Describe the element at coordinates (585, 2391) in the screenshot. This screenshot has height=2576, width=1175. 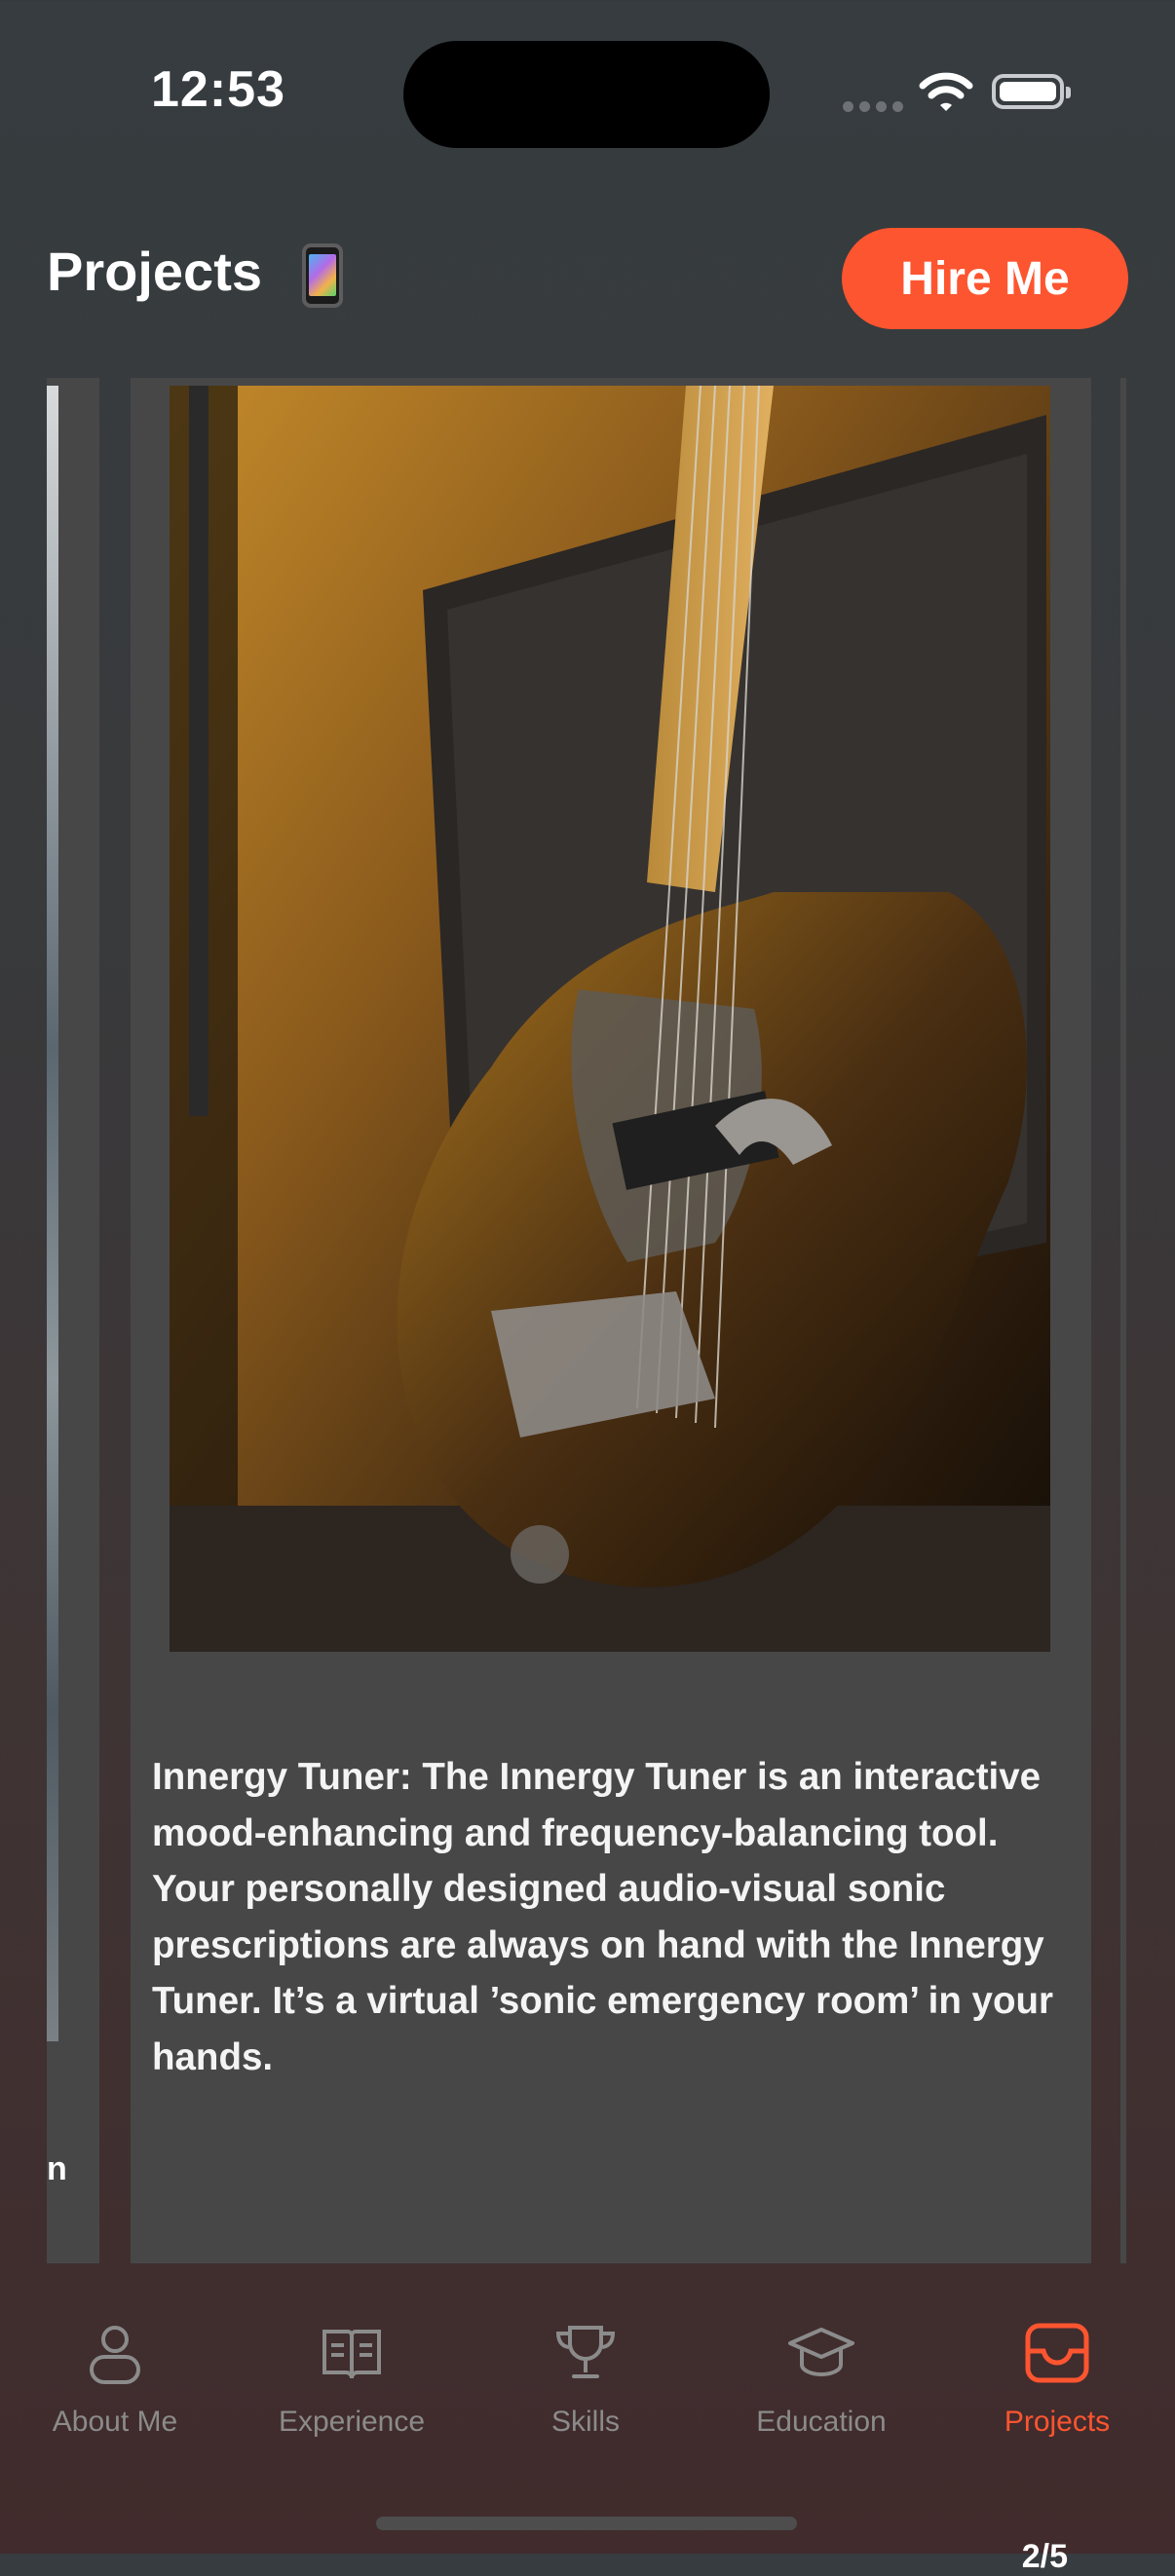
I see `tab-skills: Skills` at that location.